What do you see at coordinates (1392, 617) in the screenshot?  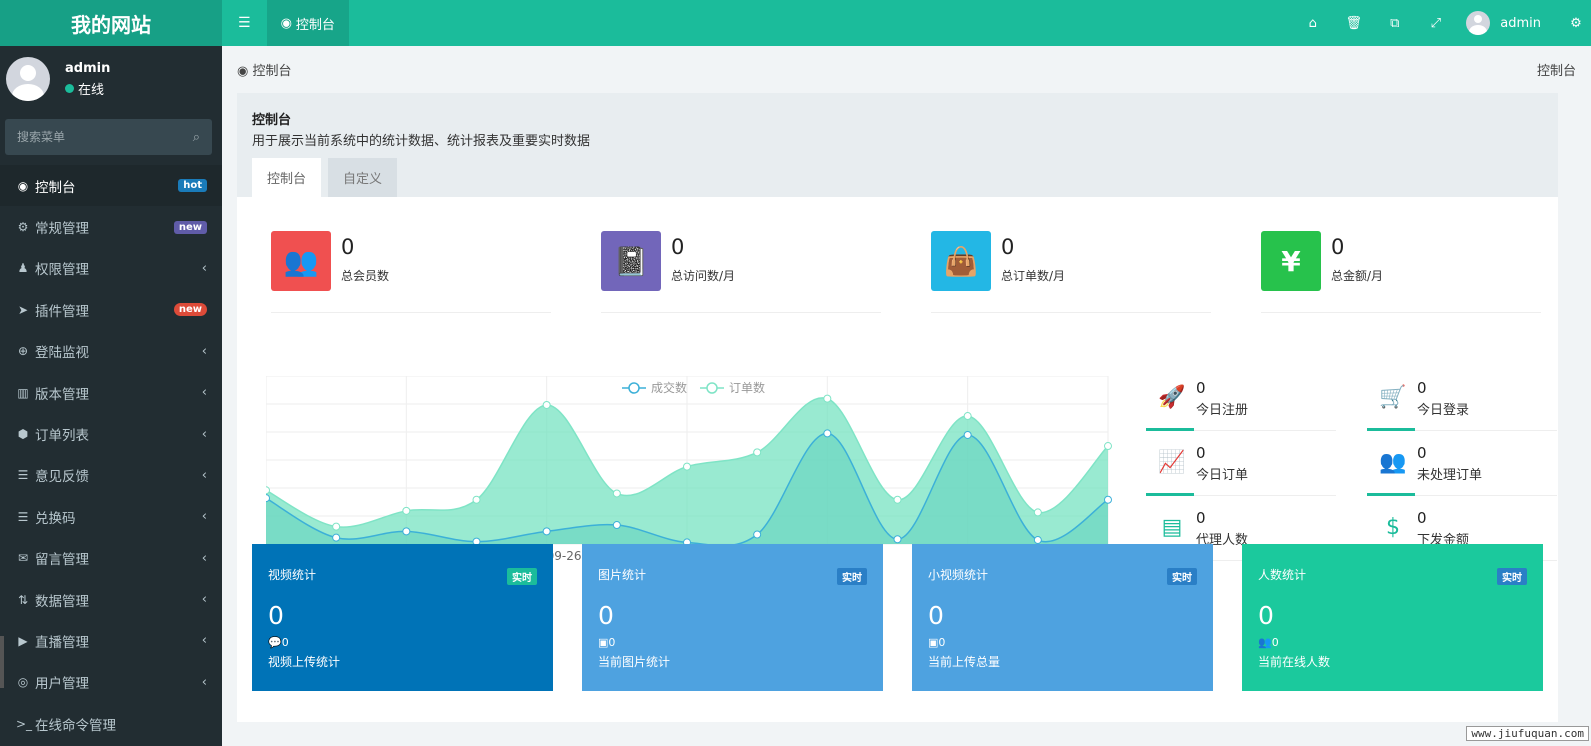 I see `stat-card: 人数统计 实时 0 👥0 当前在线人数` at bounding box center [1392, 617].